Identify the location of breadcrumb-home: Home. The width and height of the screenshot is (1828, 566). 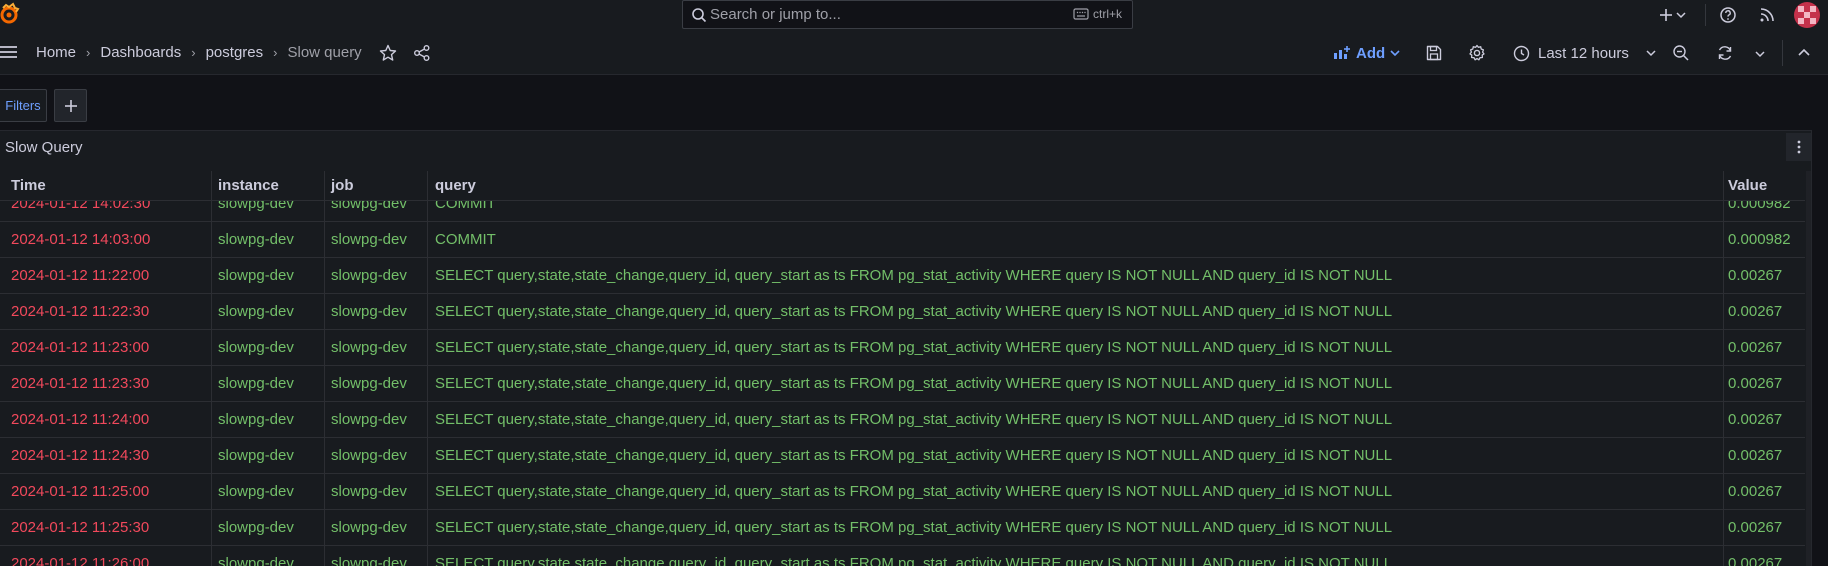
(56, 52).